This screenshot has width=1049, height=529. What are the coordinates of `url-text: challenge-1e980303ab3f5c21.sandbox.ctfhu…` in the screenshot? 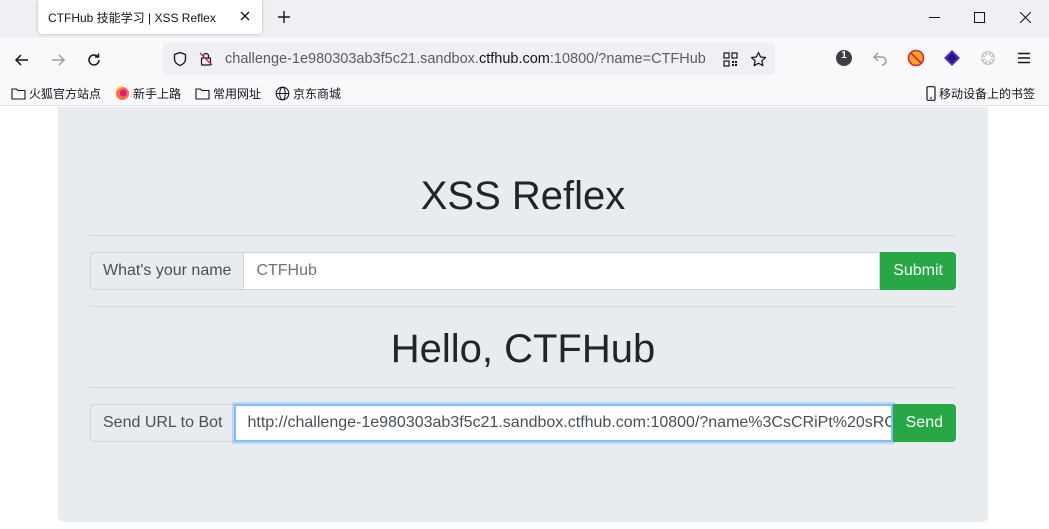 It's located at (470, 59).